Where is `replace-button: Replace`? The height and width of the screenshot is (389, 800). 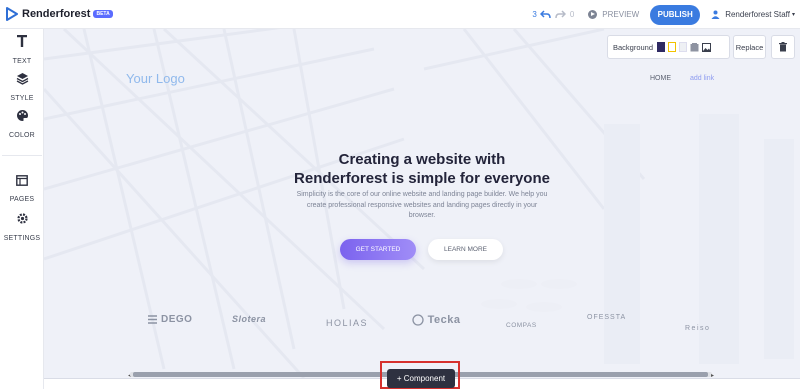
replace-button: Replace is located at coordinates (749, 47).